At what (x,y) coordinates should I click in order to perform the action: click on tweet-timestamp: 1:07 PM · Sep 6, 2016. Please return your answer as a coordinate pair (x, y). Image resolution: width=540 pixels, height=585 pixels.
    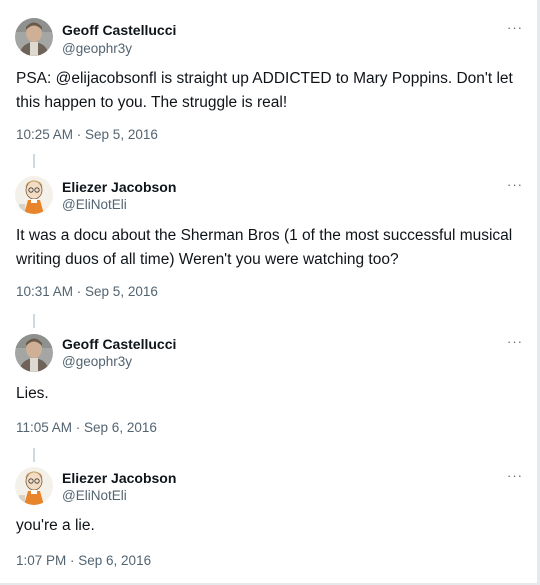
    Looking at the image, I should click on (83, 560).